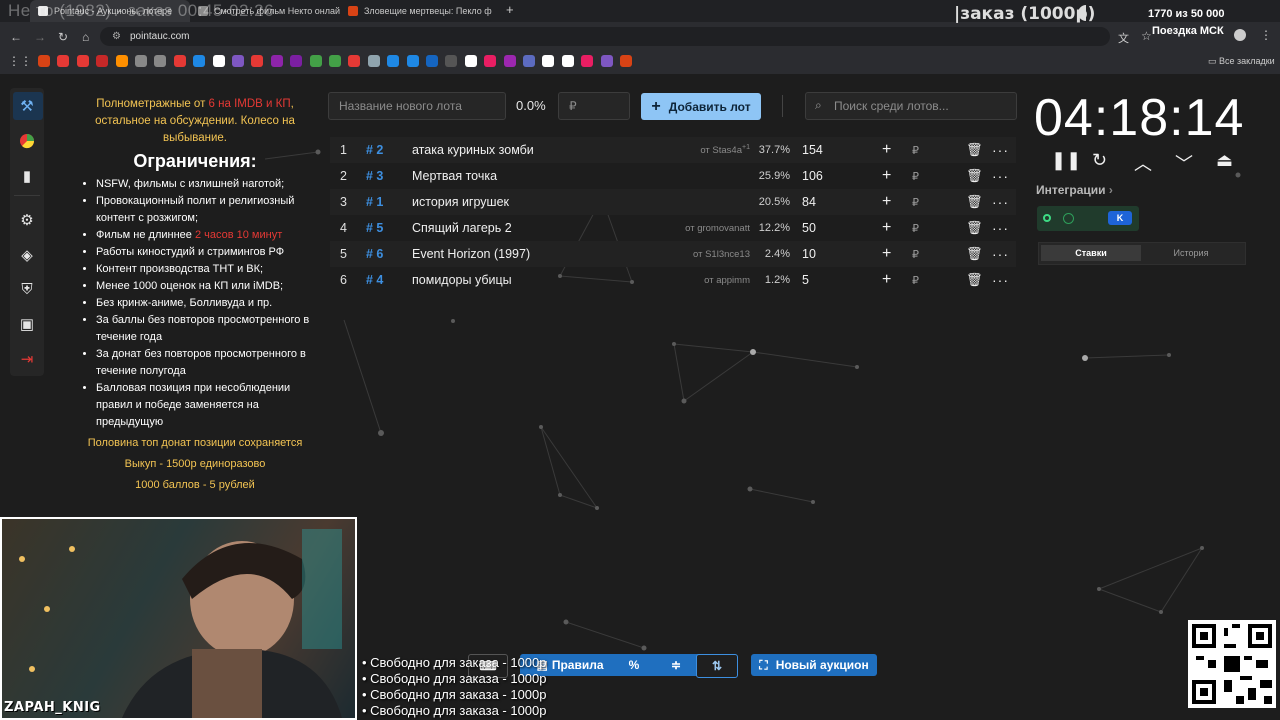 The width and height of the screenshot is (1280, 720). I want to click on reload-icon: ↻, so click(63, 37).